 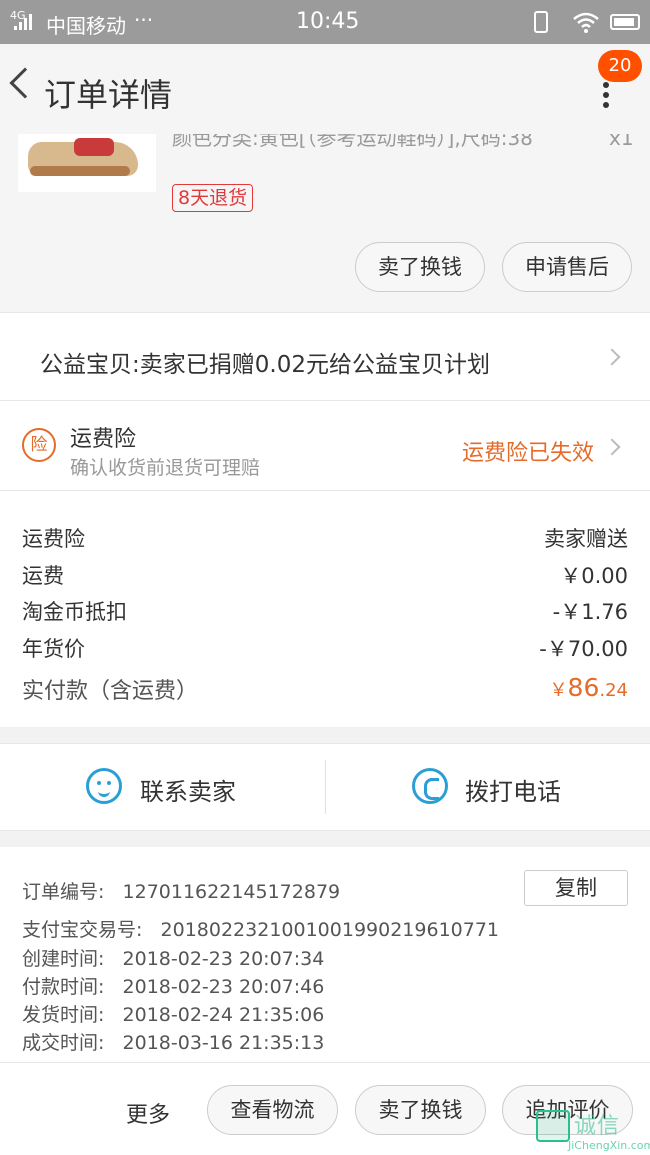 I want to click on alipay-trade-number: 2018022321001001990219610771, so click(x=330, y=930).